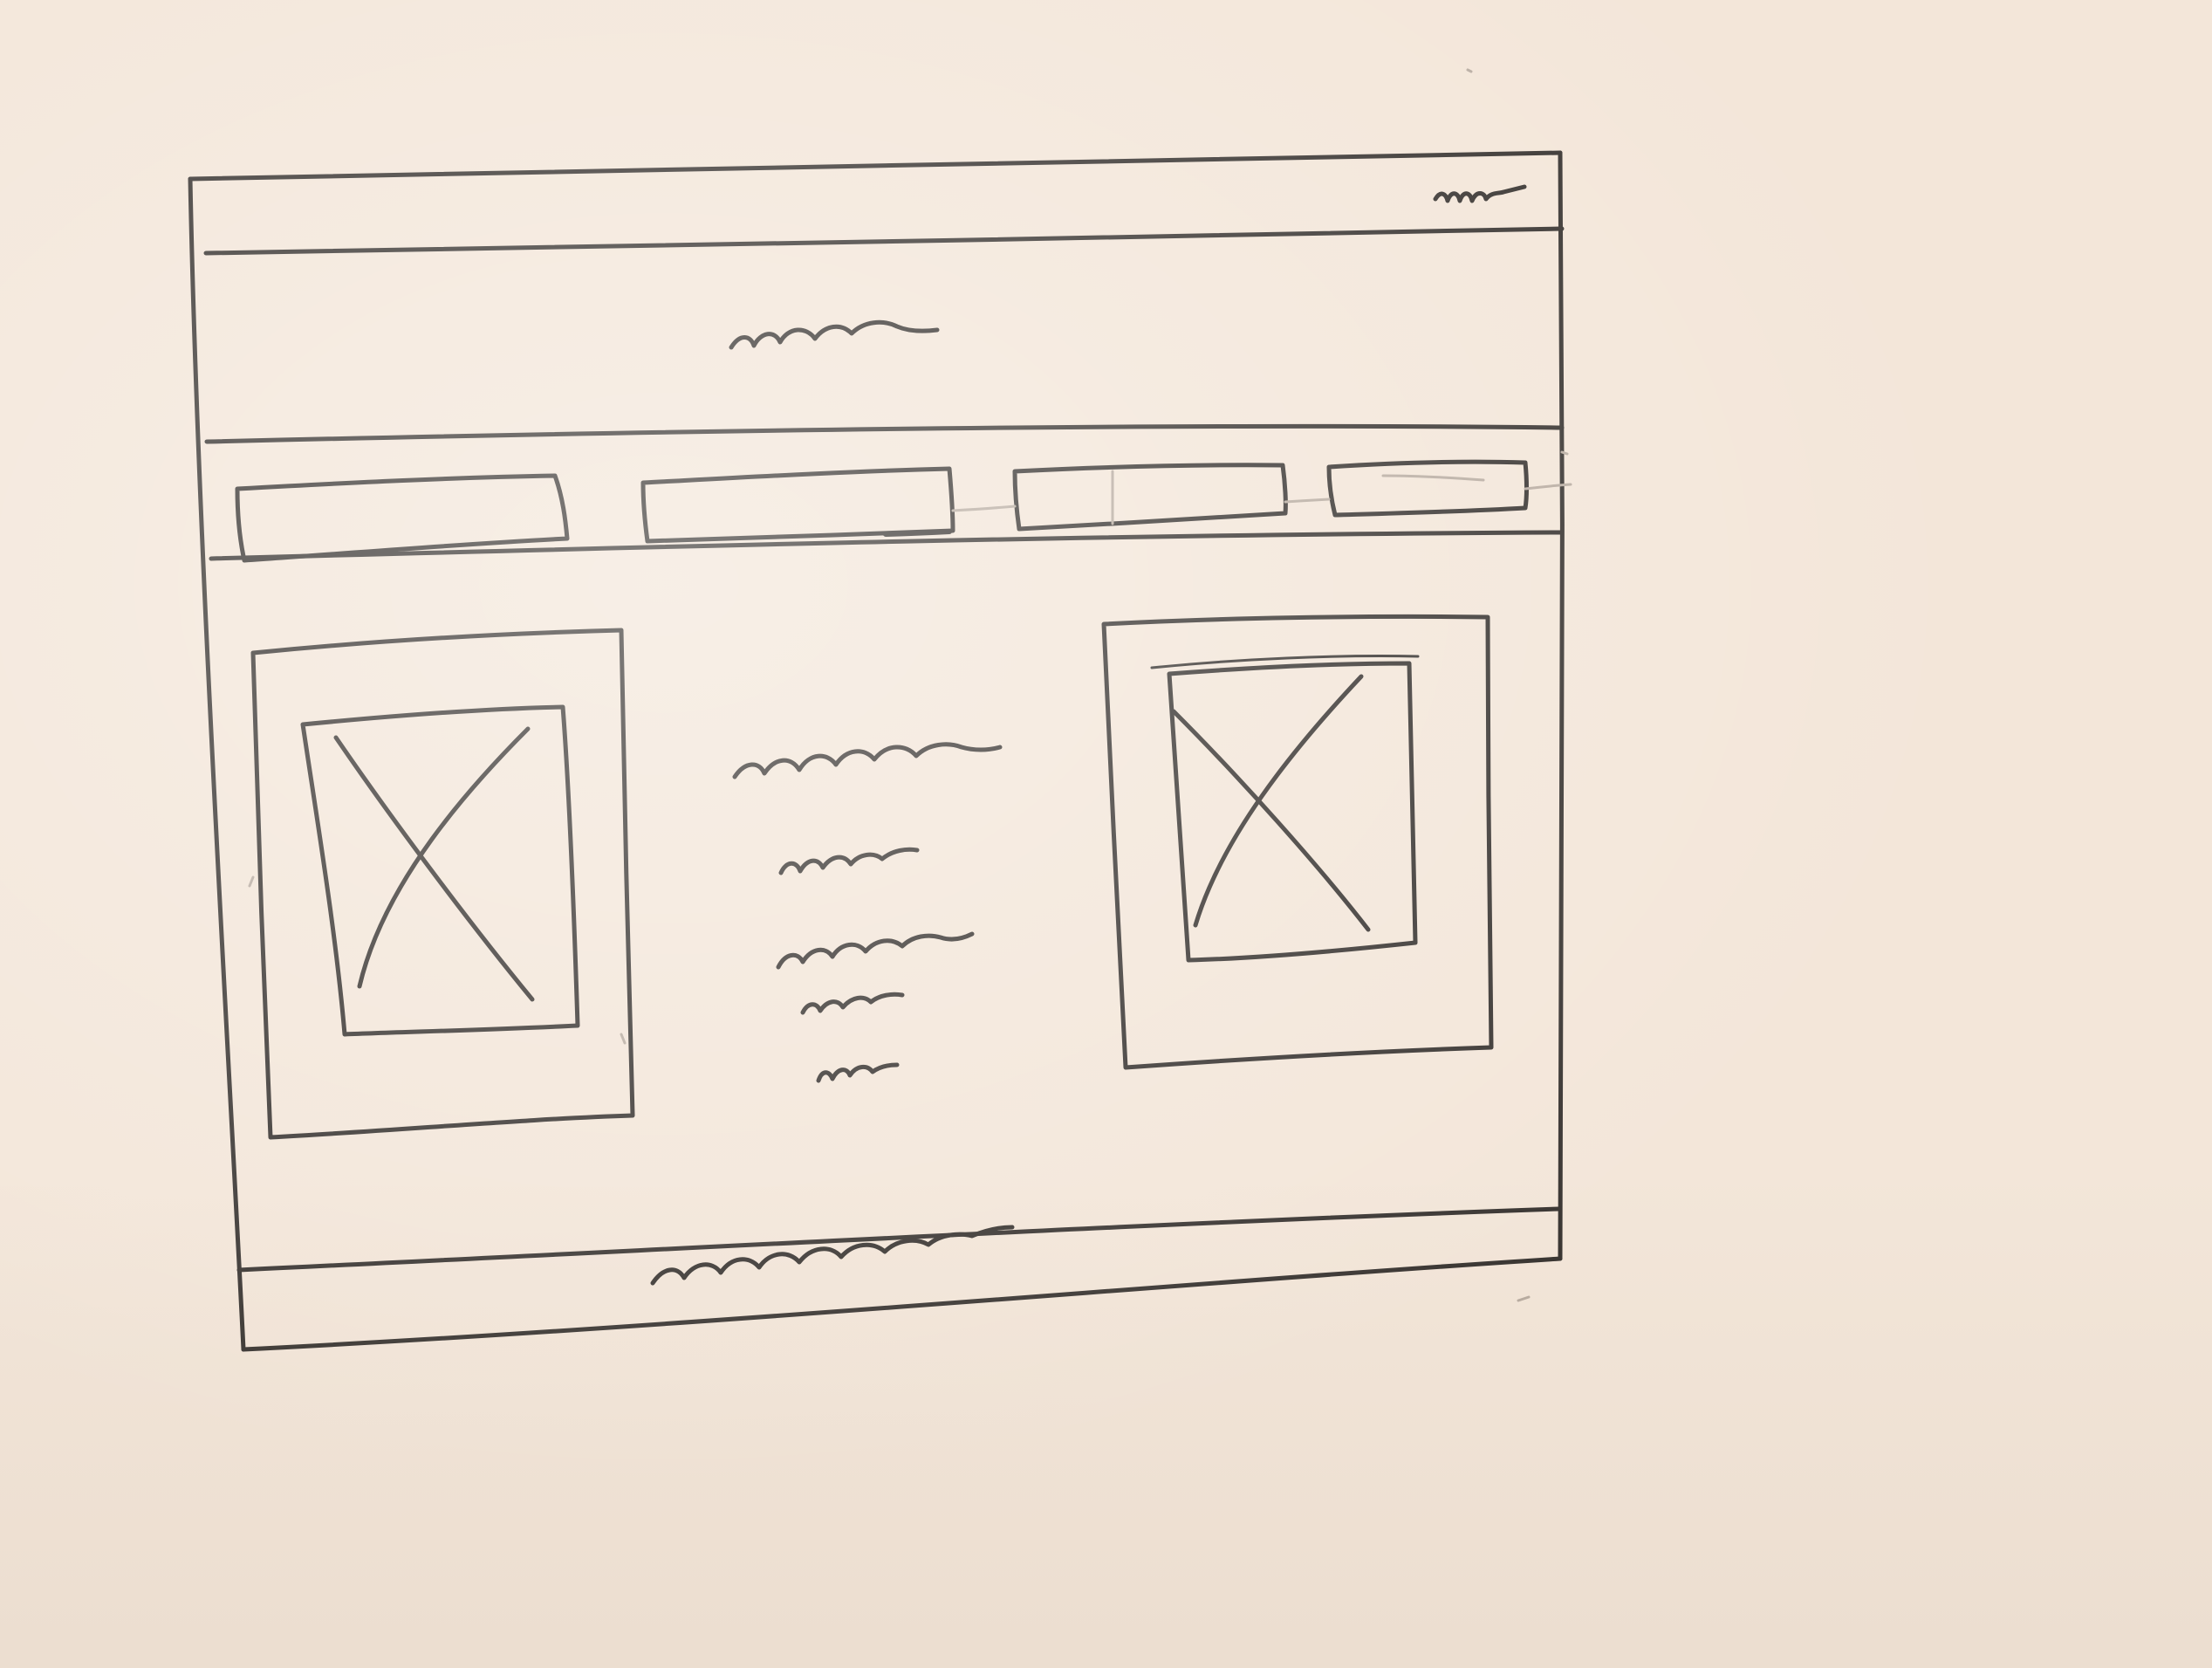  Describe the element at coordinates (884, 382) in the screenshot. I see `banner-section` at that location.